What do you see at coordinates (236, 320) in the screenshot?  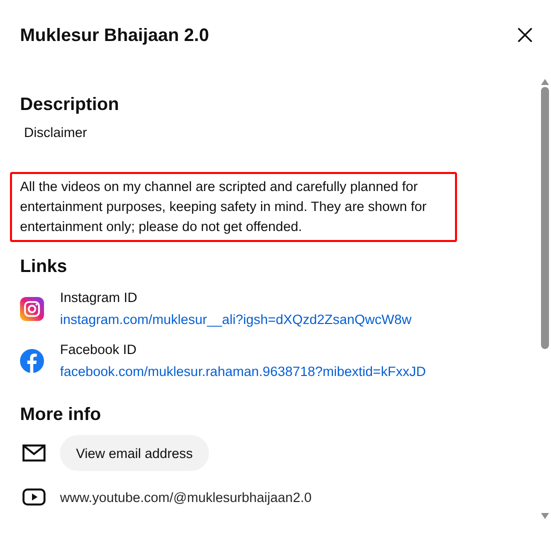 I see `link-url: instagram.com/muklesur__ali?igsh=dXQzd2ZsanQwcW8w` at bounding box center [236, 320].